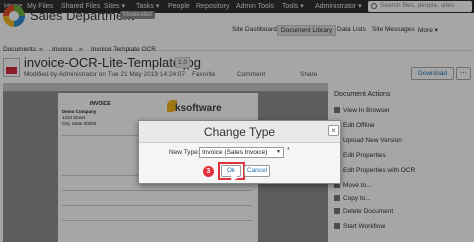  What do you see at coordinates (278, 152) in the screenshot?
I see `chevron-down-icon: ▼` at bounding box center [278, 152].